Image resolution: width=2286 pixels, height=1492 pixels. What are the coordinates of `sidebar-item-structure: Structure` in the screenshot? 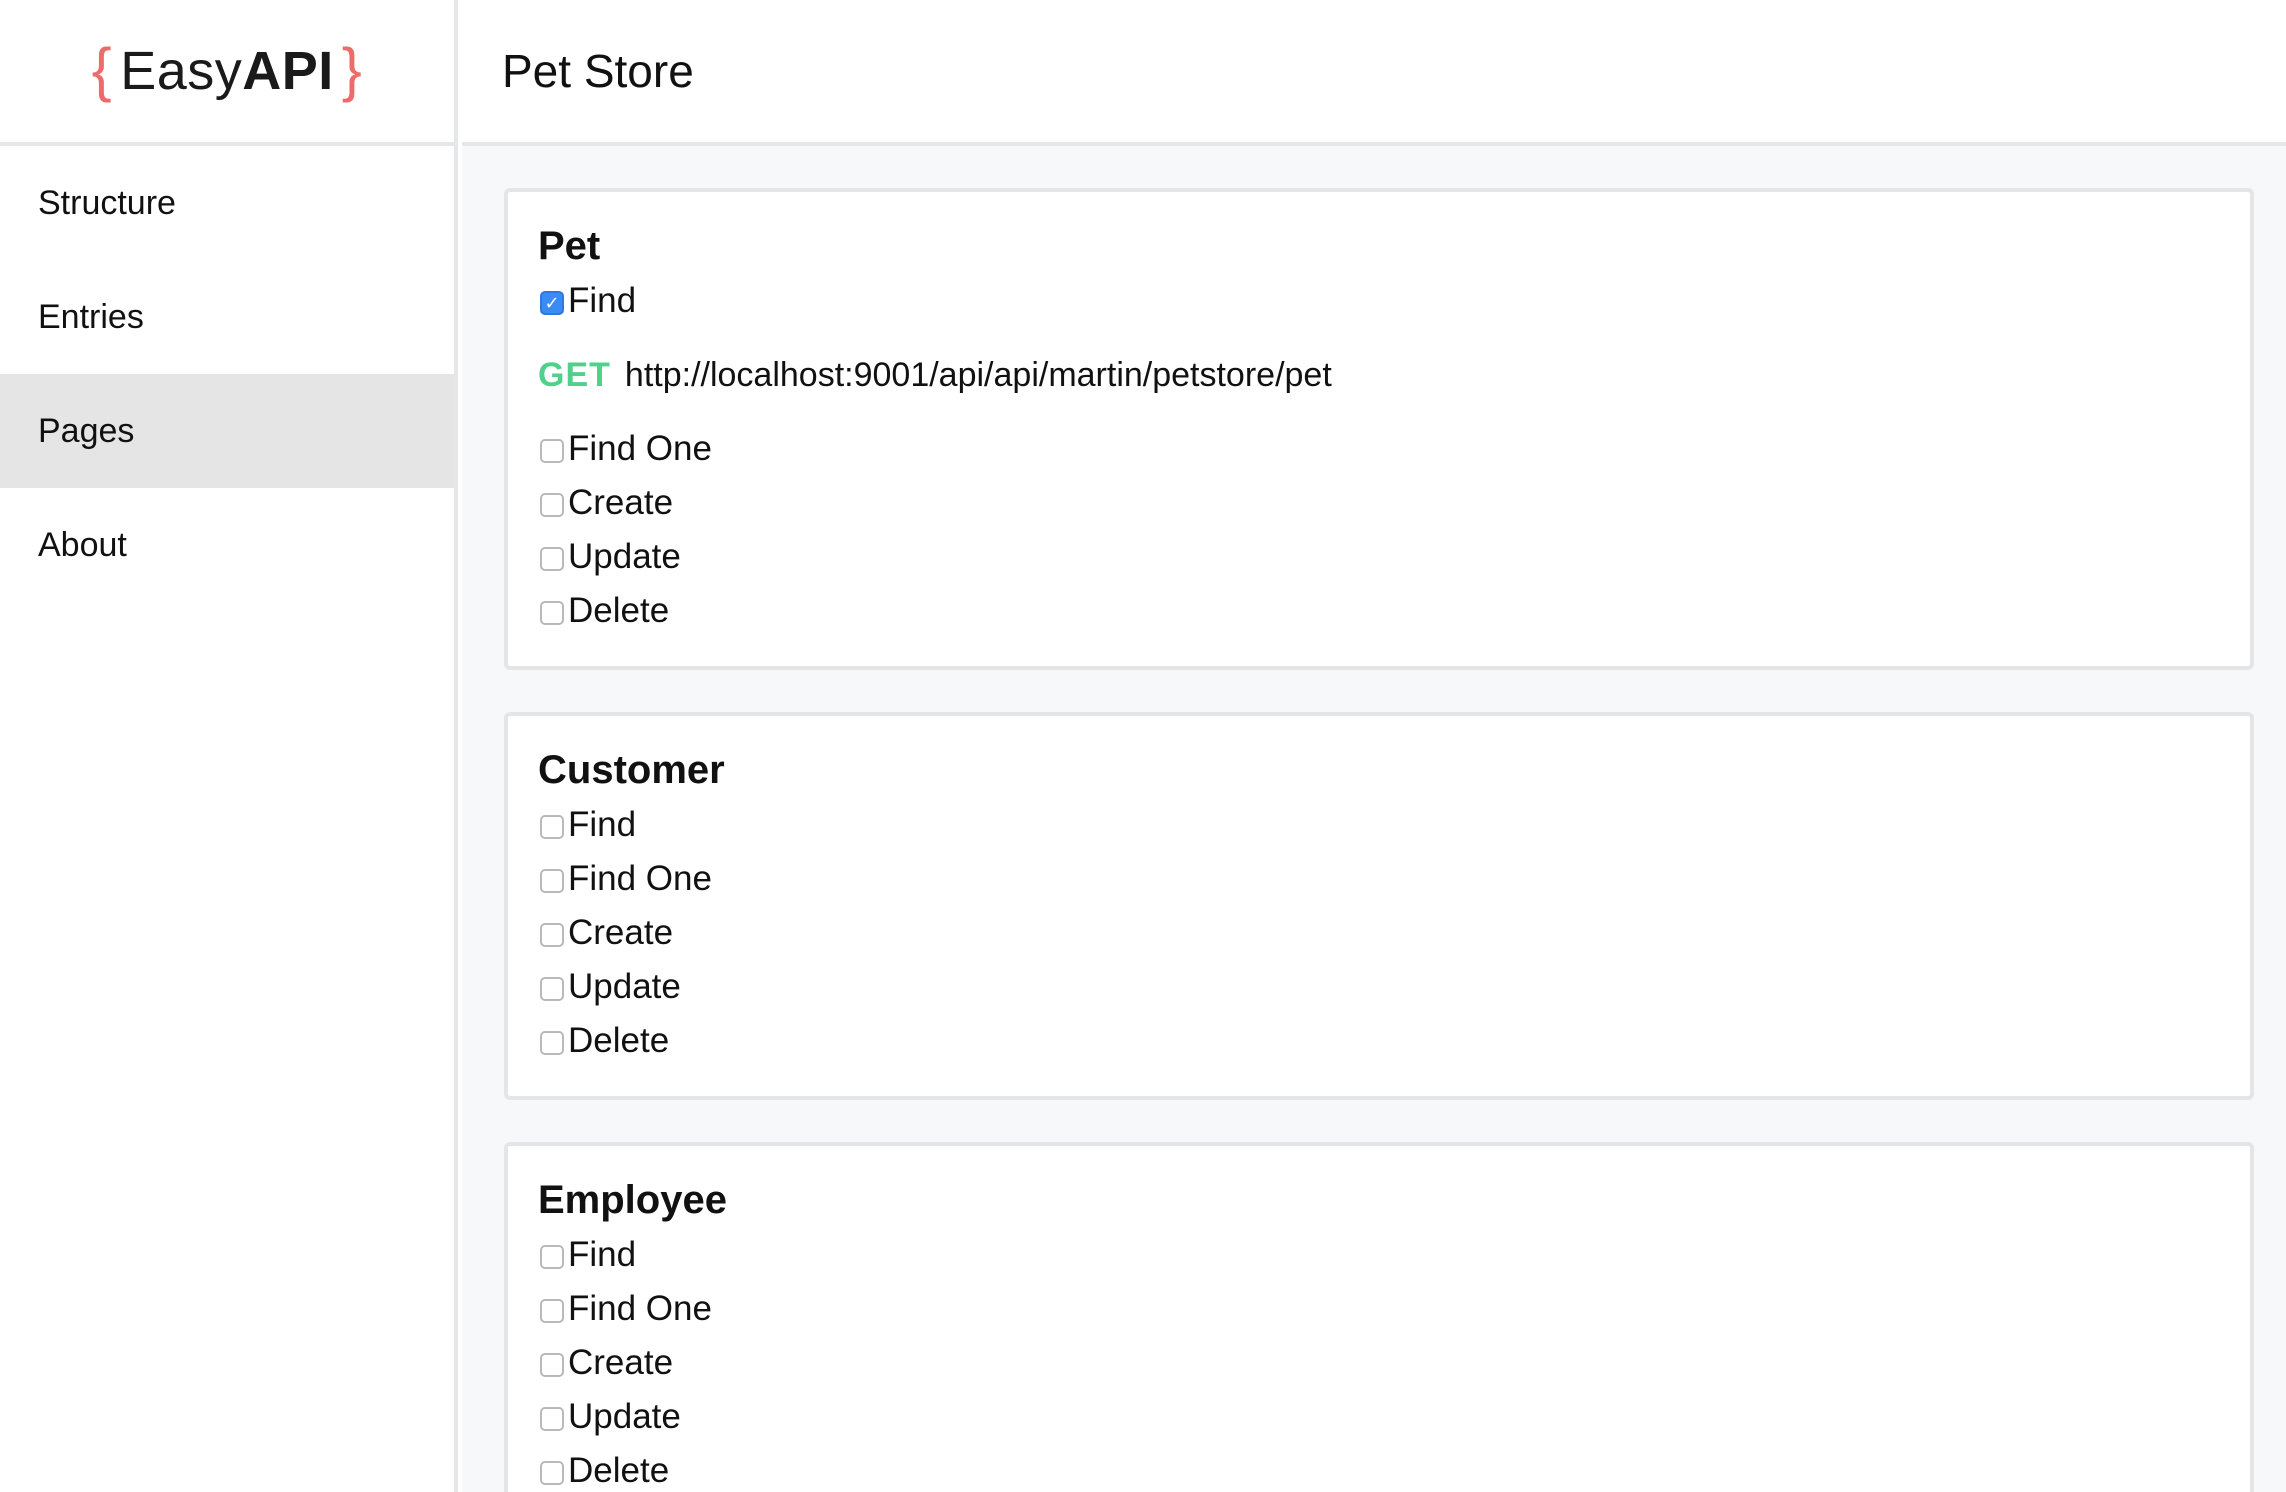 It's located at (227, 203).